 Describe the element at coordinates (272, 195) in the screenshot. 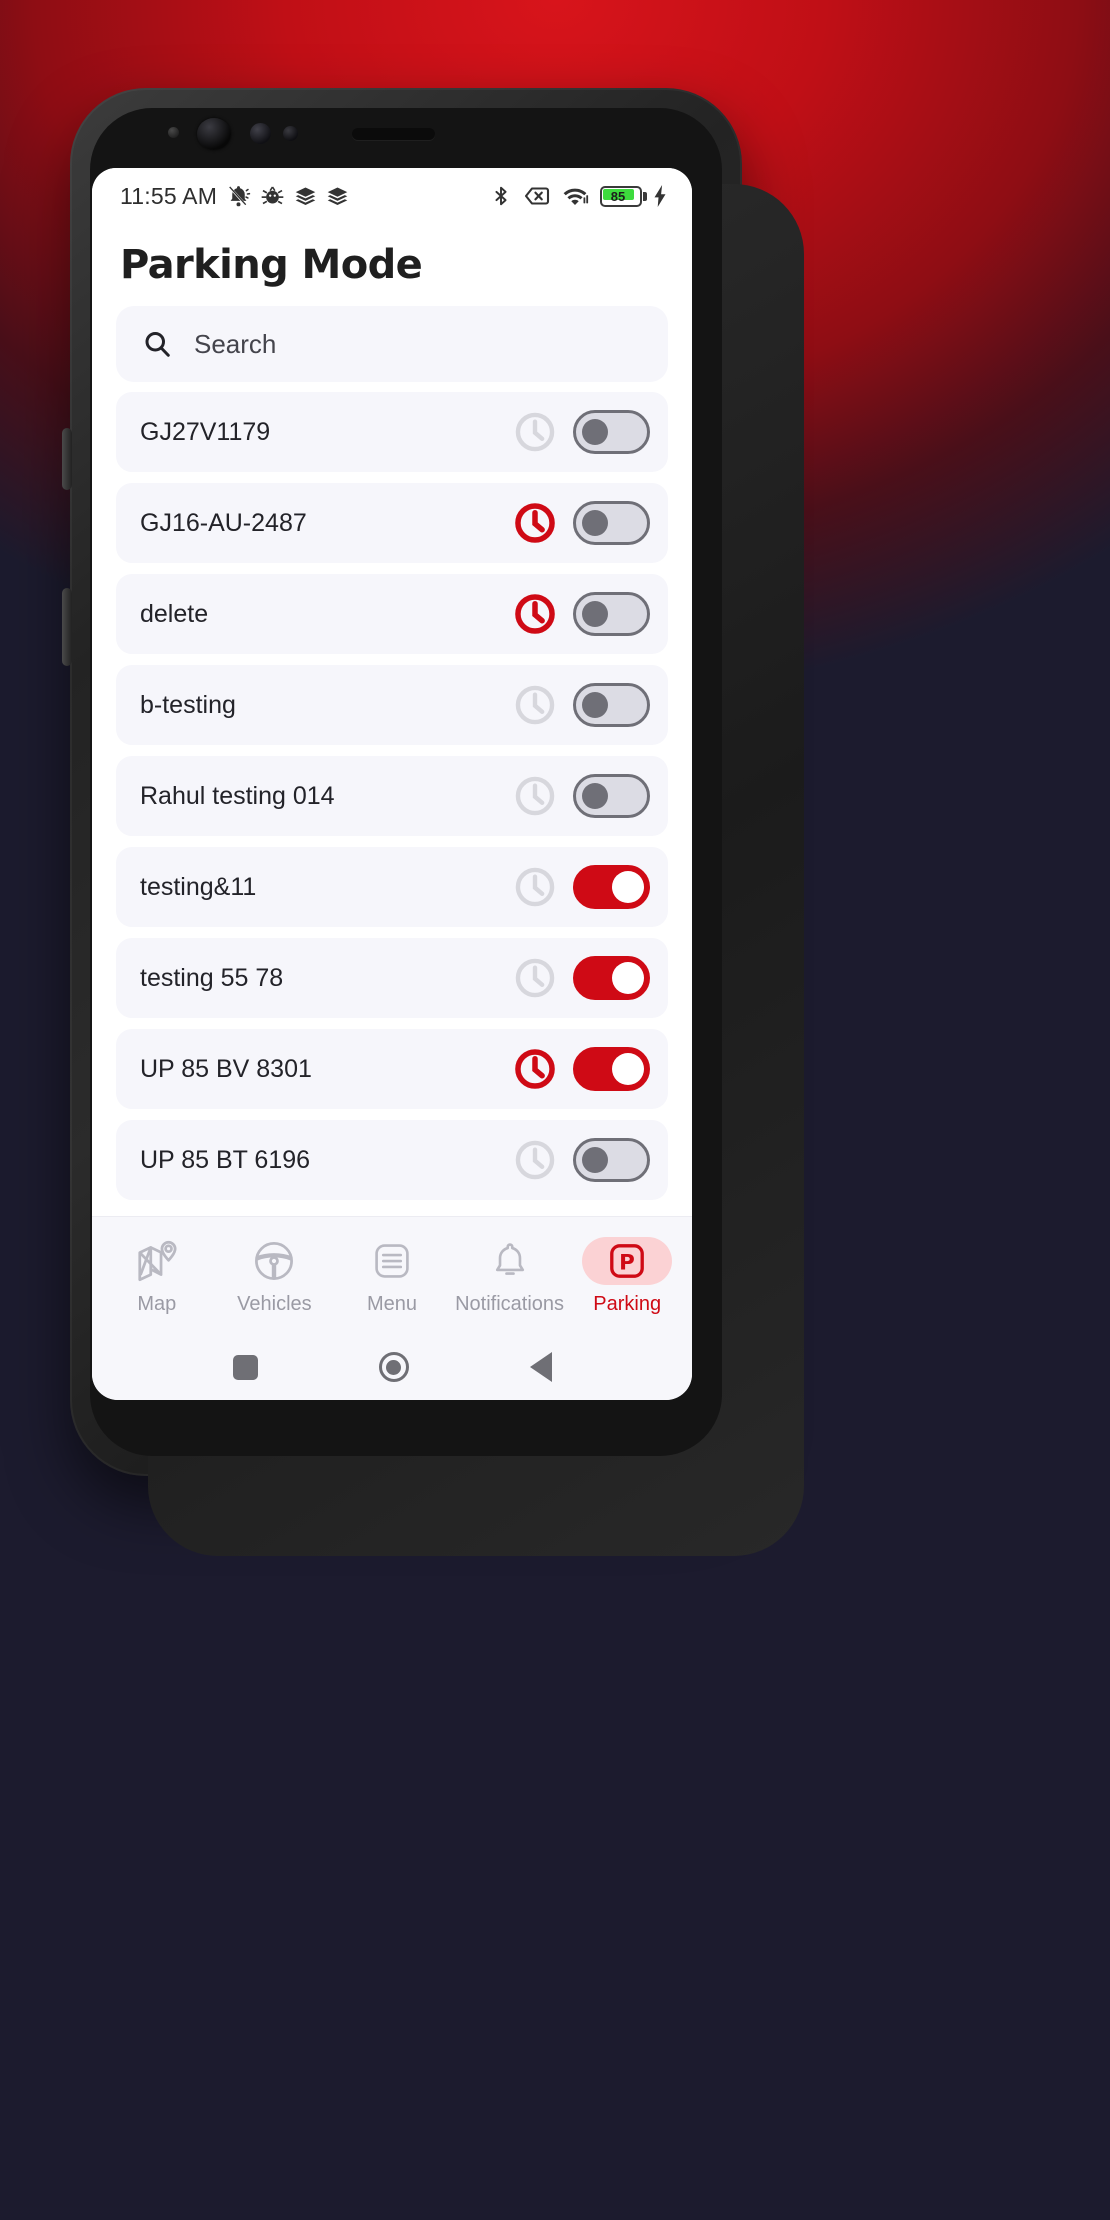

I see `bug-icon` at that location.